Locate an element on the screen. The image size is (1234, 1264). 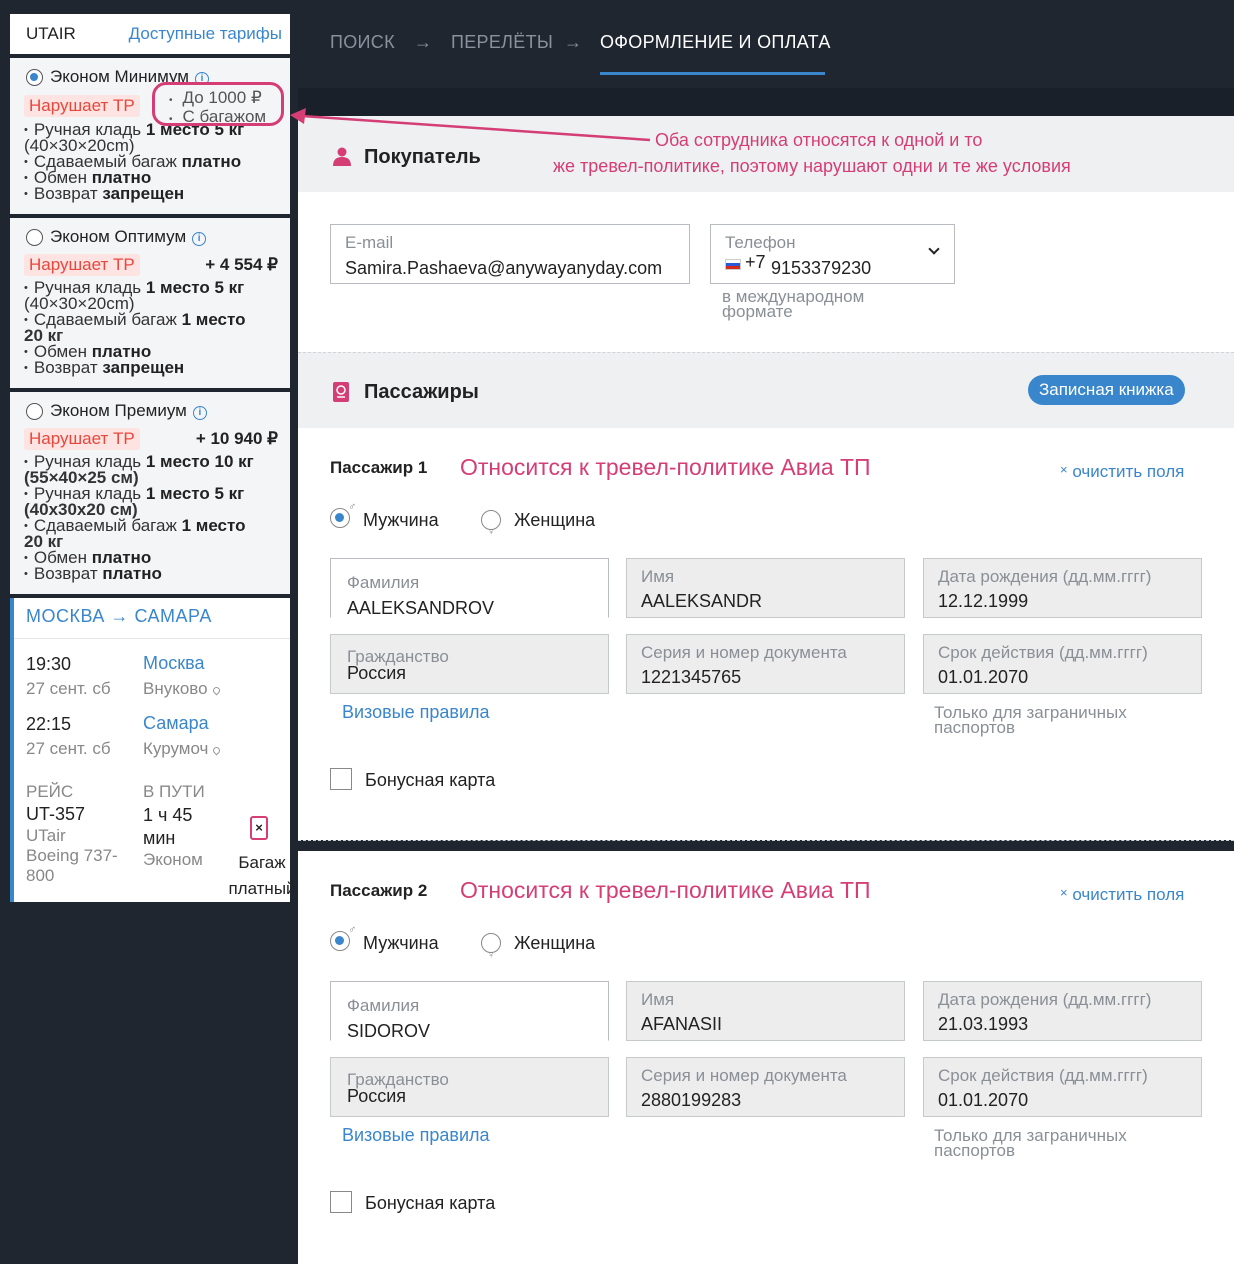
tariff-name: Эконом Оптимум i is located at coordinates (128, 237).